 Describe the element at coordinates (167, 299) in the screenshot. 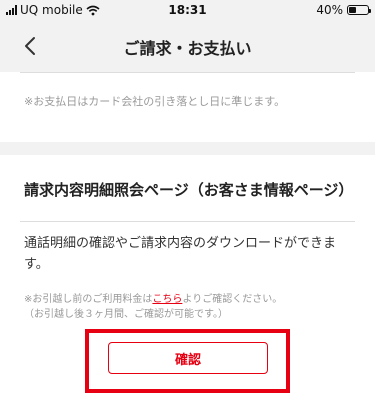

I see `here-link: こちら` at that location.